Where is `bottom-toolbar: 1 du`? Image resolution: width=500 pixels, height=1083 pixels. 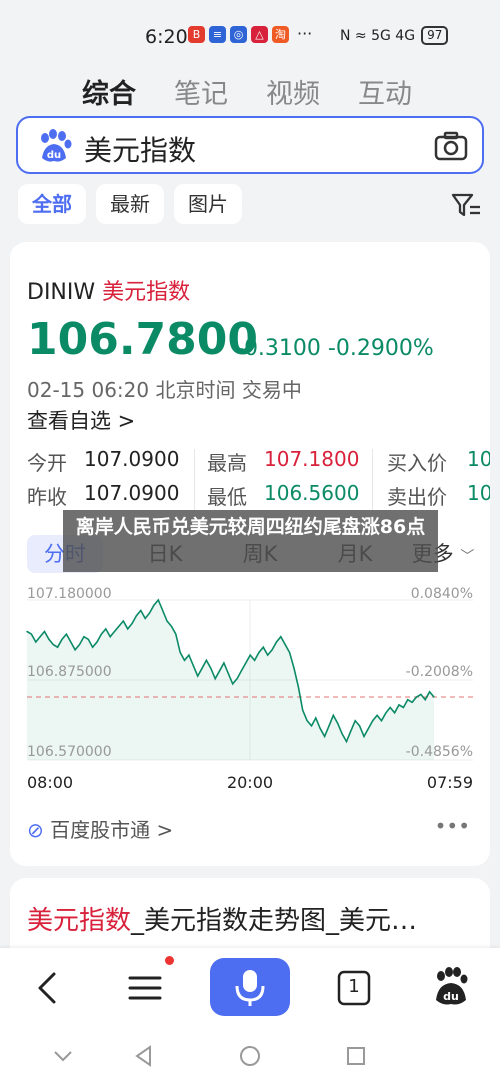
bottom-toolbar: 1 du is located at coordinates (250, 988).